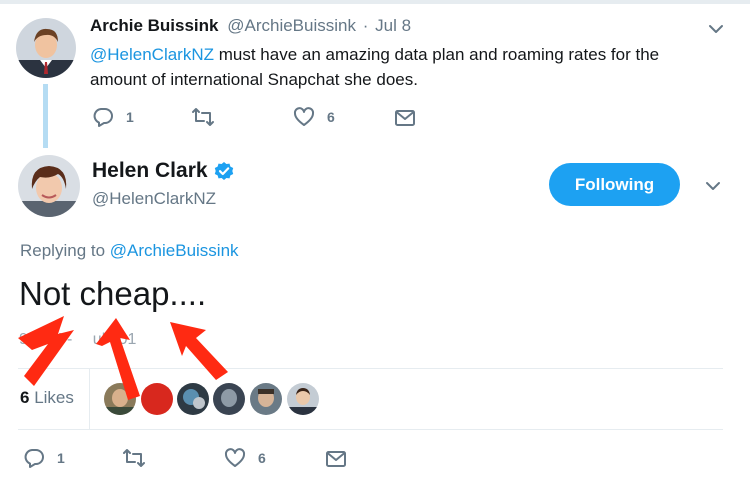 The image size is (750, 490). What do you see at coordinates (45, 116) in the screenshot?
I see `thread-connector-line` at bounding box center [45, 116].